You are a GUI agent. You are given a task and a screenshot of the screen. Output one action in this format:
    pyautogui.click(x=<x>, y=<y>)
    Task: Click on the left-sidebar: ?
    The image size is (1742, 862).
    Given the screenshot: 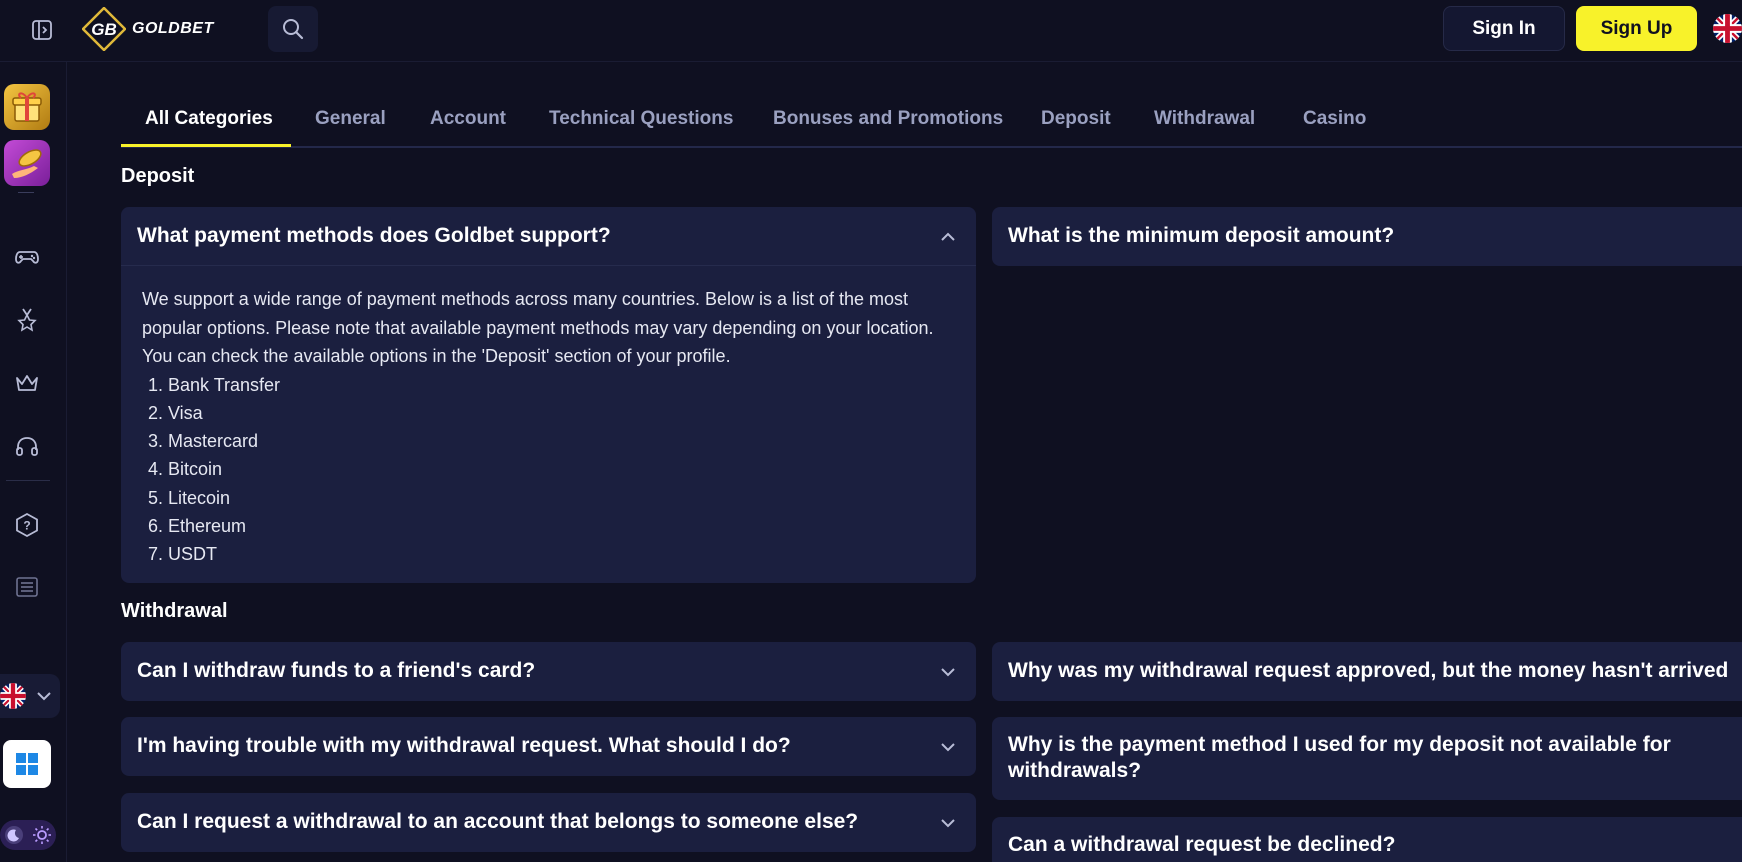 What is the action you would take?
    pyautogui.click(x=33, y=462)
    